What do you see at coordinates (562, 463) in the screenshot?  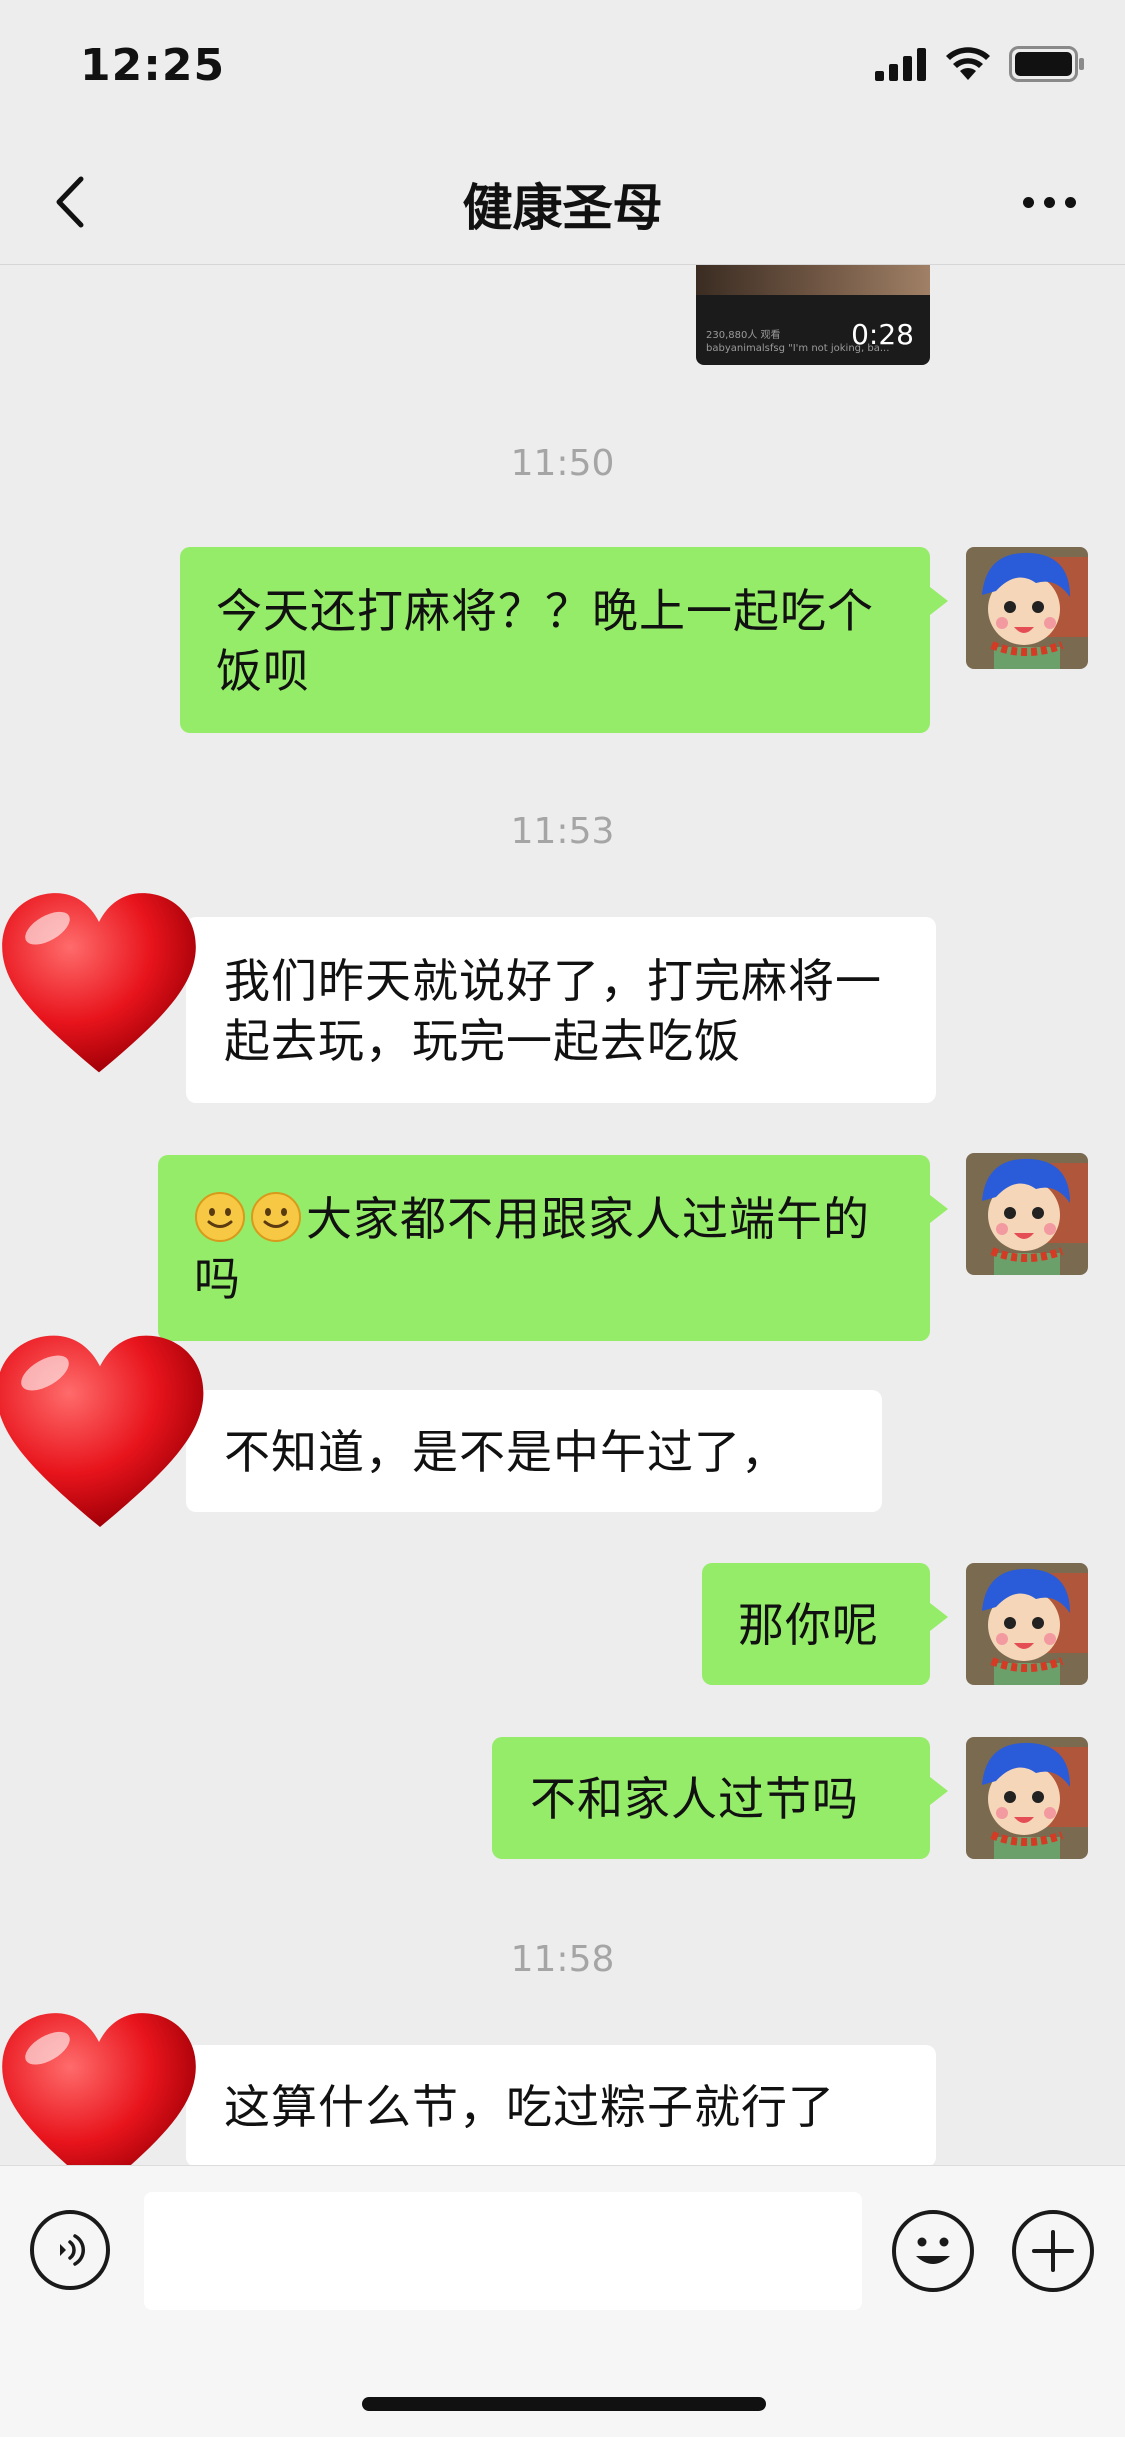 I see `timestamp: 11:50` at bounding box center [562, 463].